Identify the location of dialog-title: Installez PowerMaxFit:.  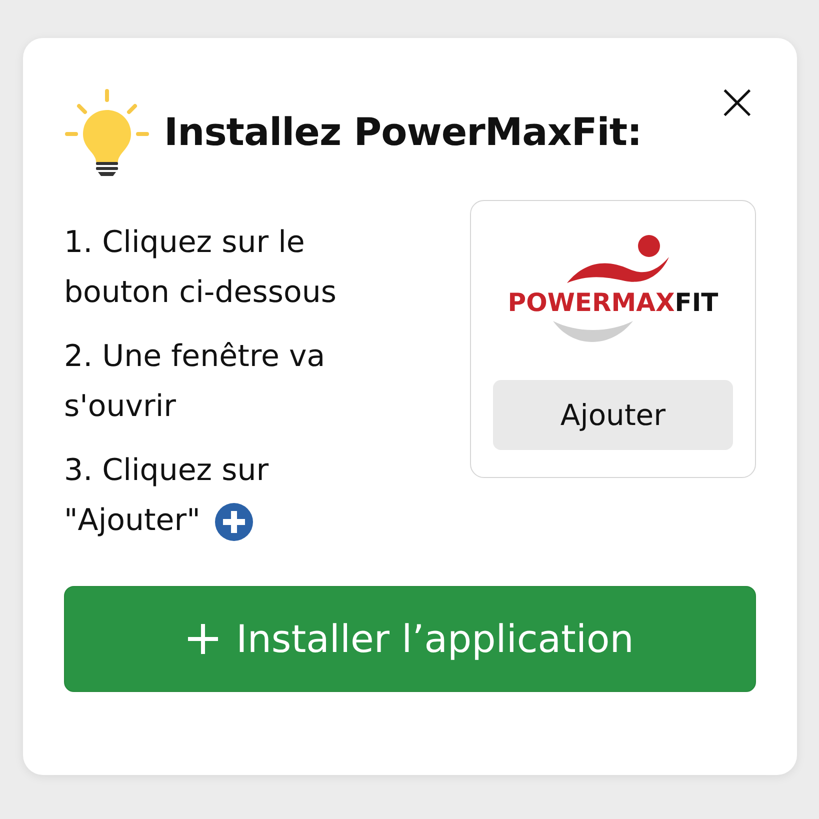
(403, 132).